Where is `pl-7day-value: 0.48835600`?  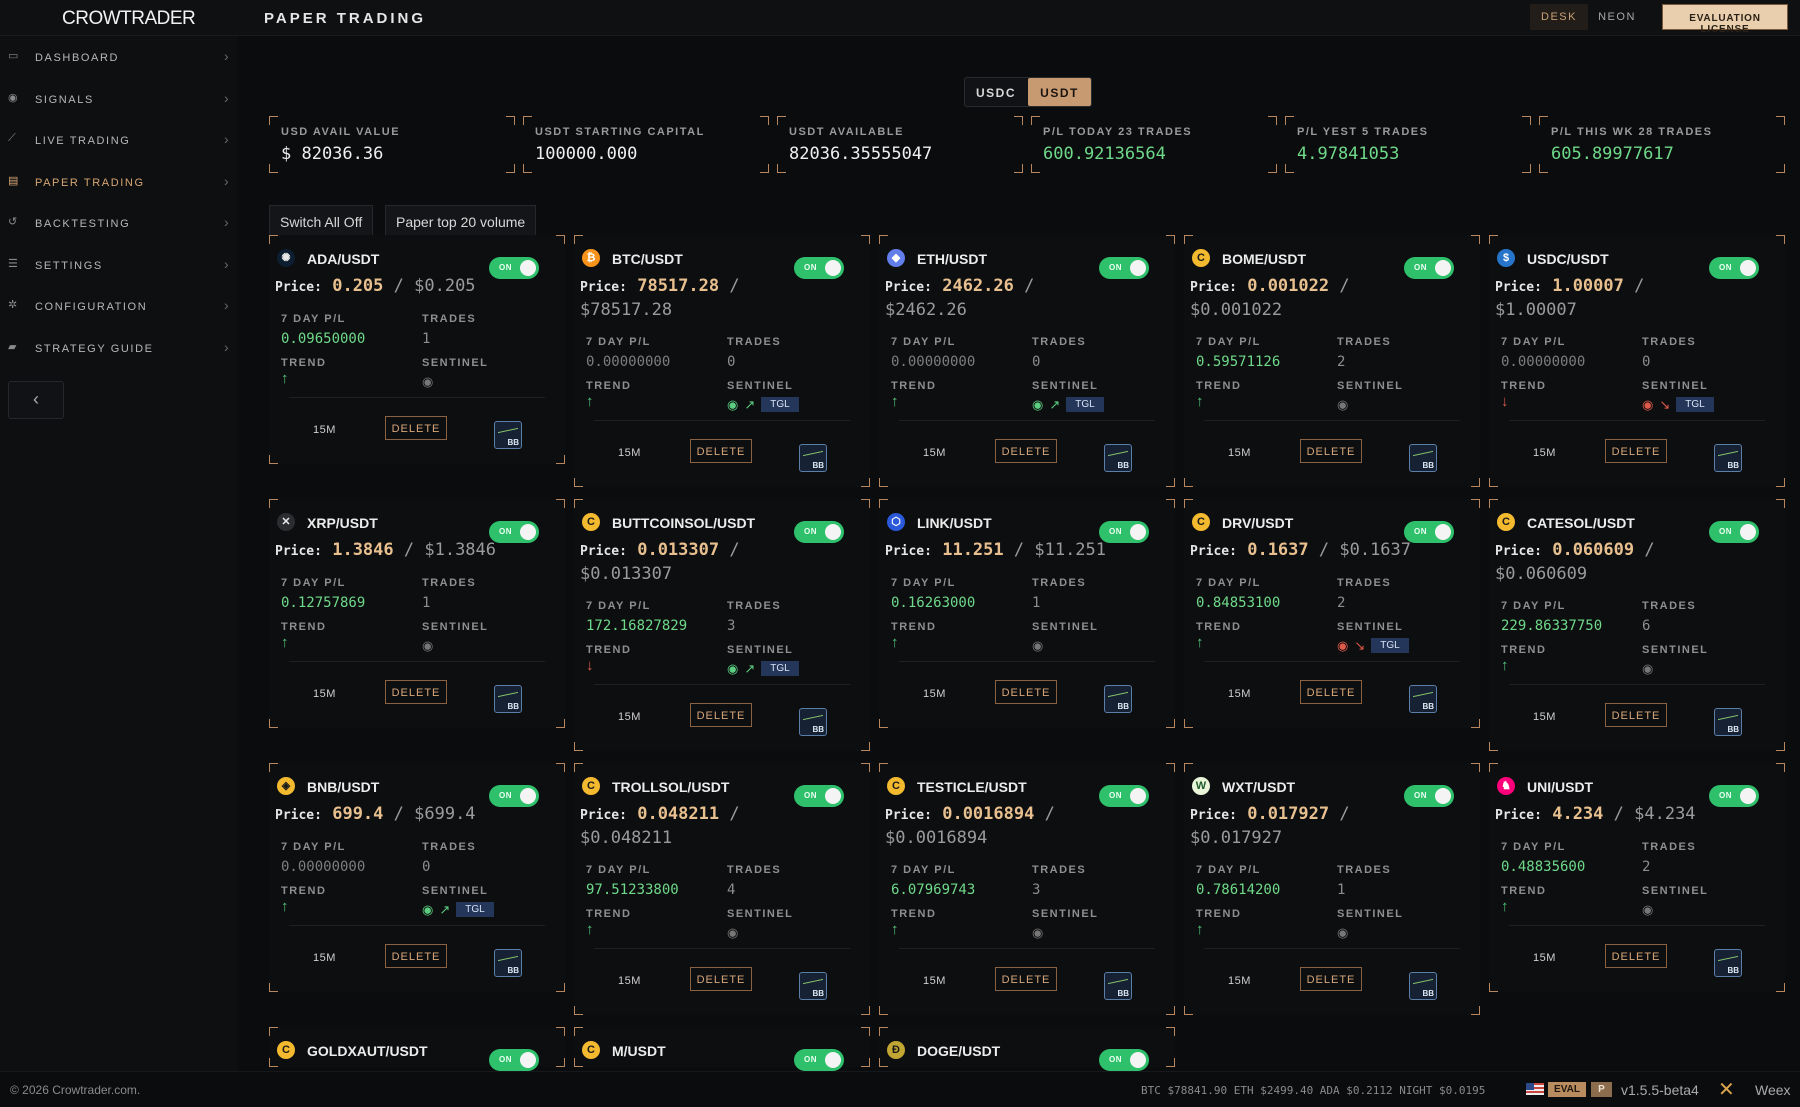
pl-7day-value: 0.48835600 is located at coordinates (1543, 867).